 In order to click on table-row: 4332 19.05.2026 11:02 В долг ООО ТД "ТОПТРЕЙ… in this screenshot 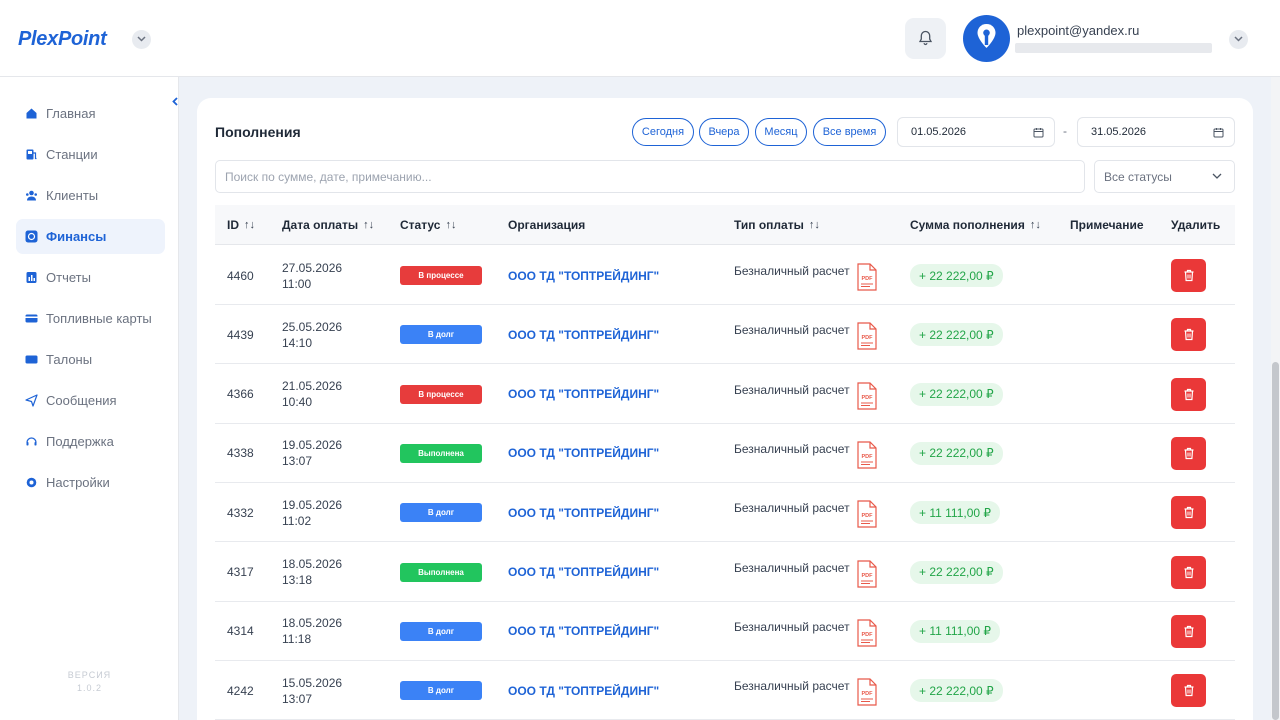, I will do `click(725, 513)`.